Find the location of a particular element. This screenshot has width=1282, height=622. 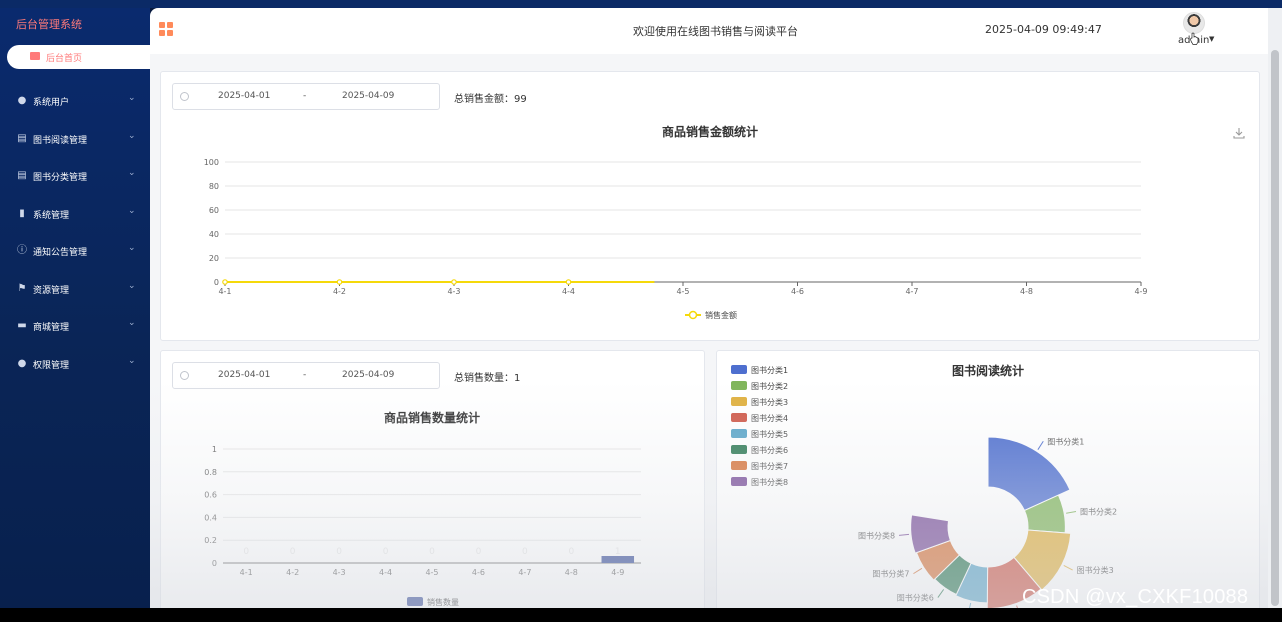

legend-label: 图书分类5 is located at coordinates (769, 434).